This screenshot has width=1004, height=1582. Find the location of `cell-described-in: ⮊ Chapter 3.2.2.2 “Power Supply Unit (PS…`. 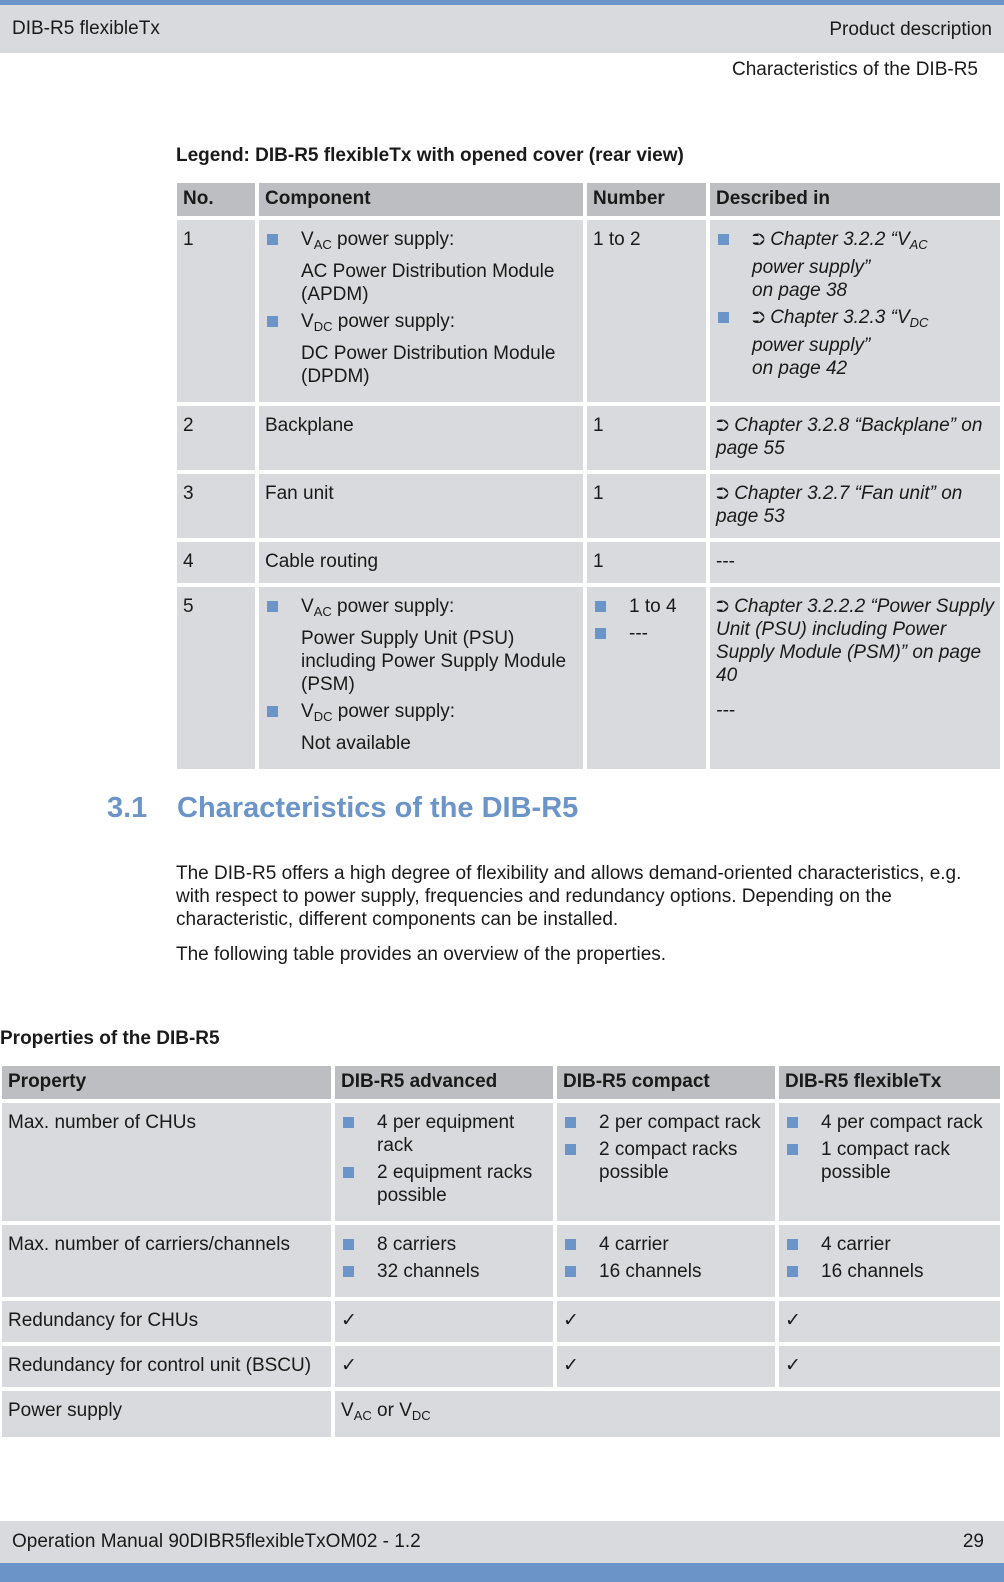

cell-described-in: ⮊ Chapter 3.2.2.2 “Power Supply Unit (PS… is located at coordinates (855, 678).